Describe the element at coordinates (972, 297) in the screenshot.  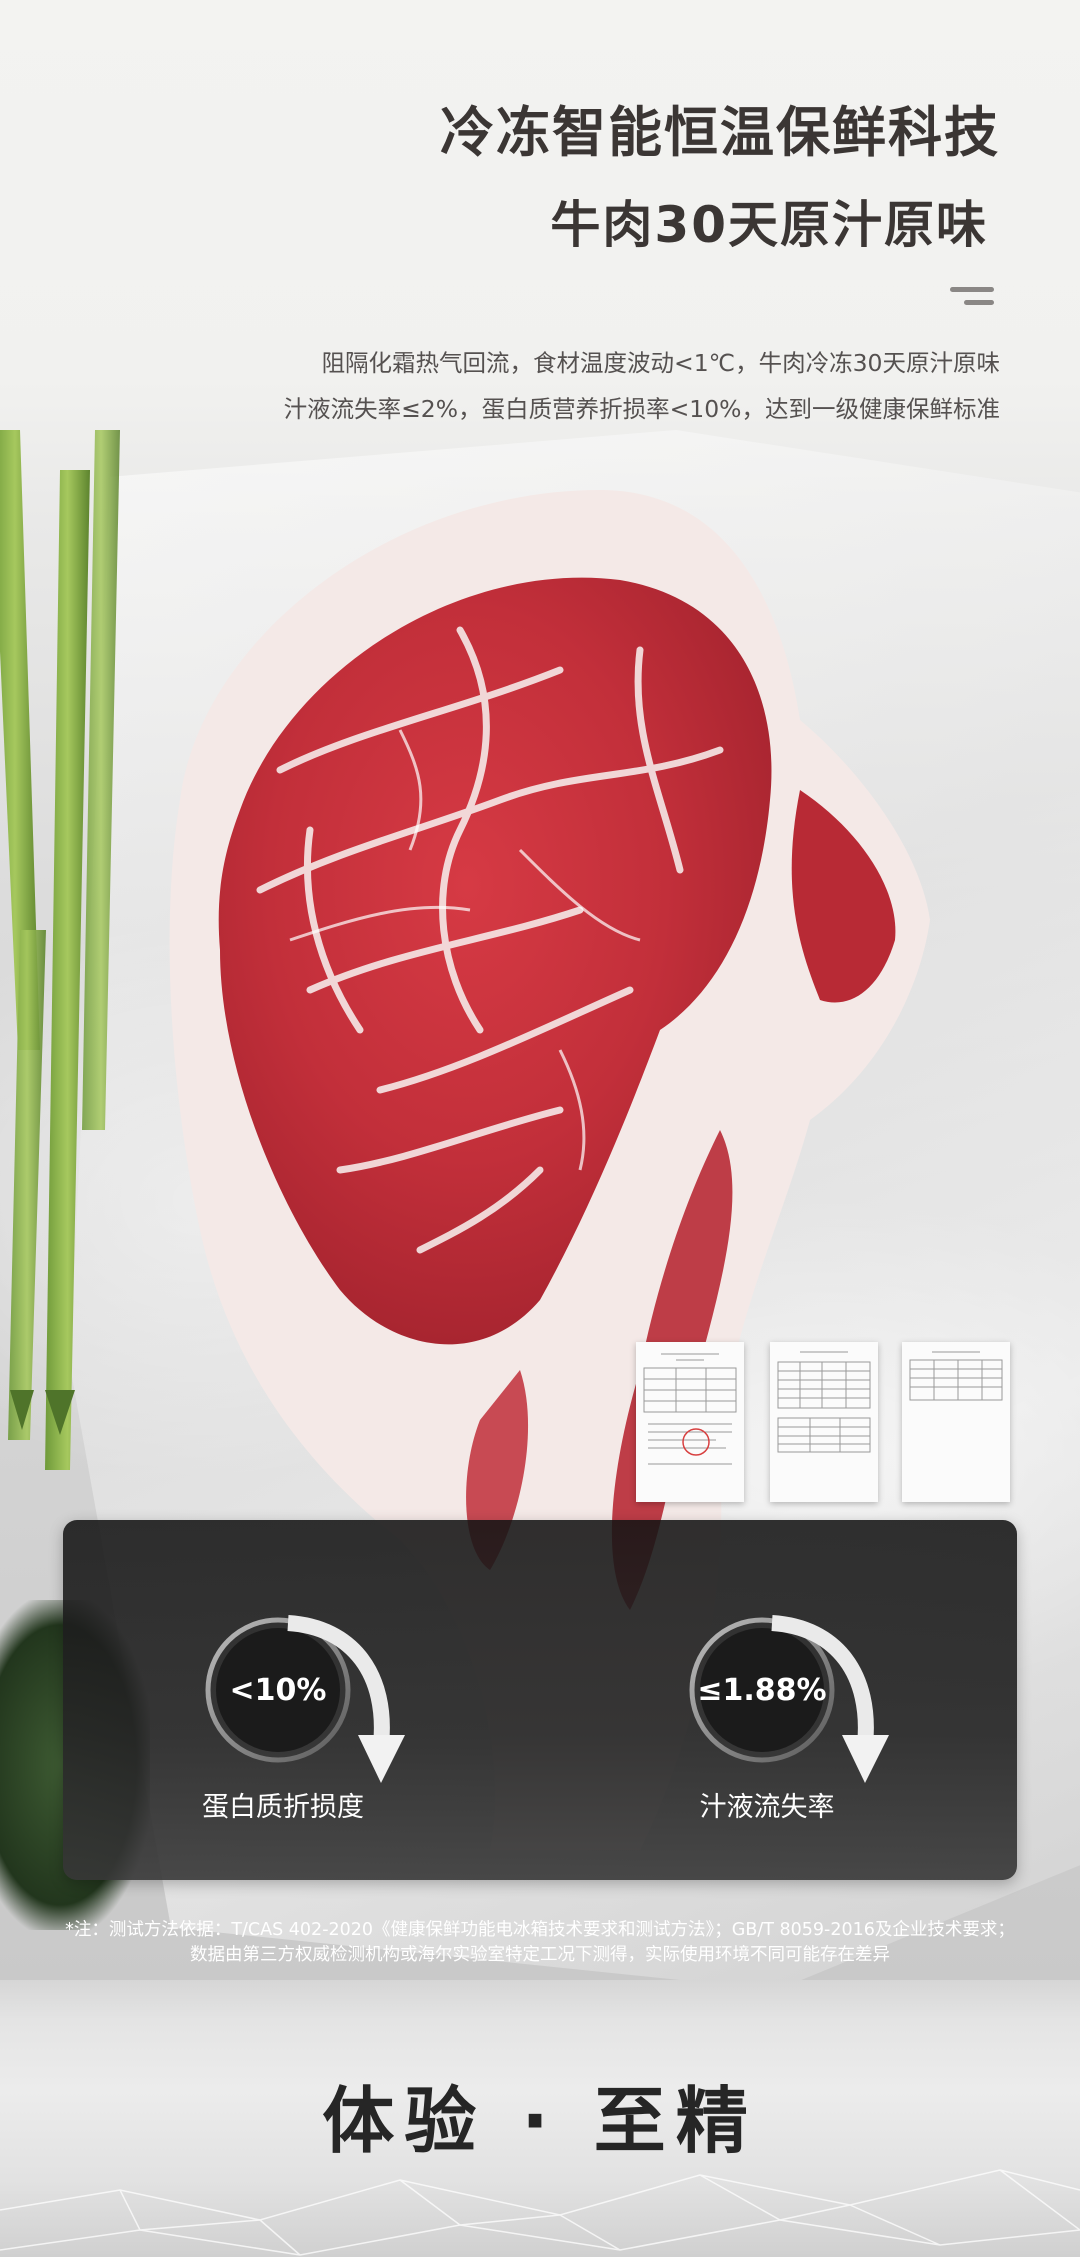
I see `decoration-lines-icon` at that location.